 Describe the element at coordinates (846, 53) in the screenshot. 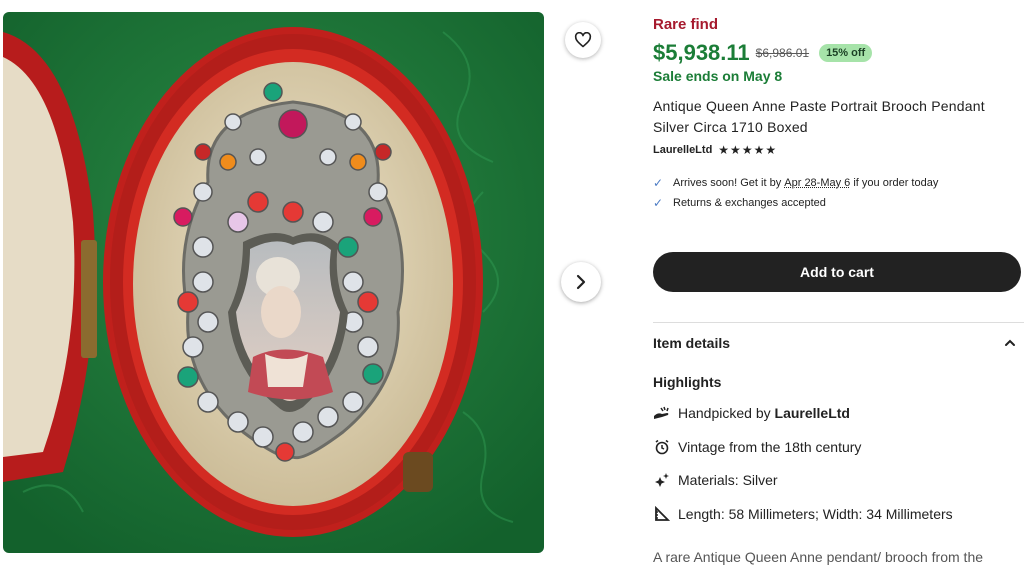

I see `discount-badge: 15% off` at that location.